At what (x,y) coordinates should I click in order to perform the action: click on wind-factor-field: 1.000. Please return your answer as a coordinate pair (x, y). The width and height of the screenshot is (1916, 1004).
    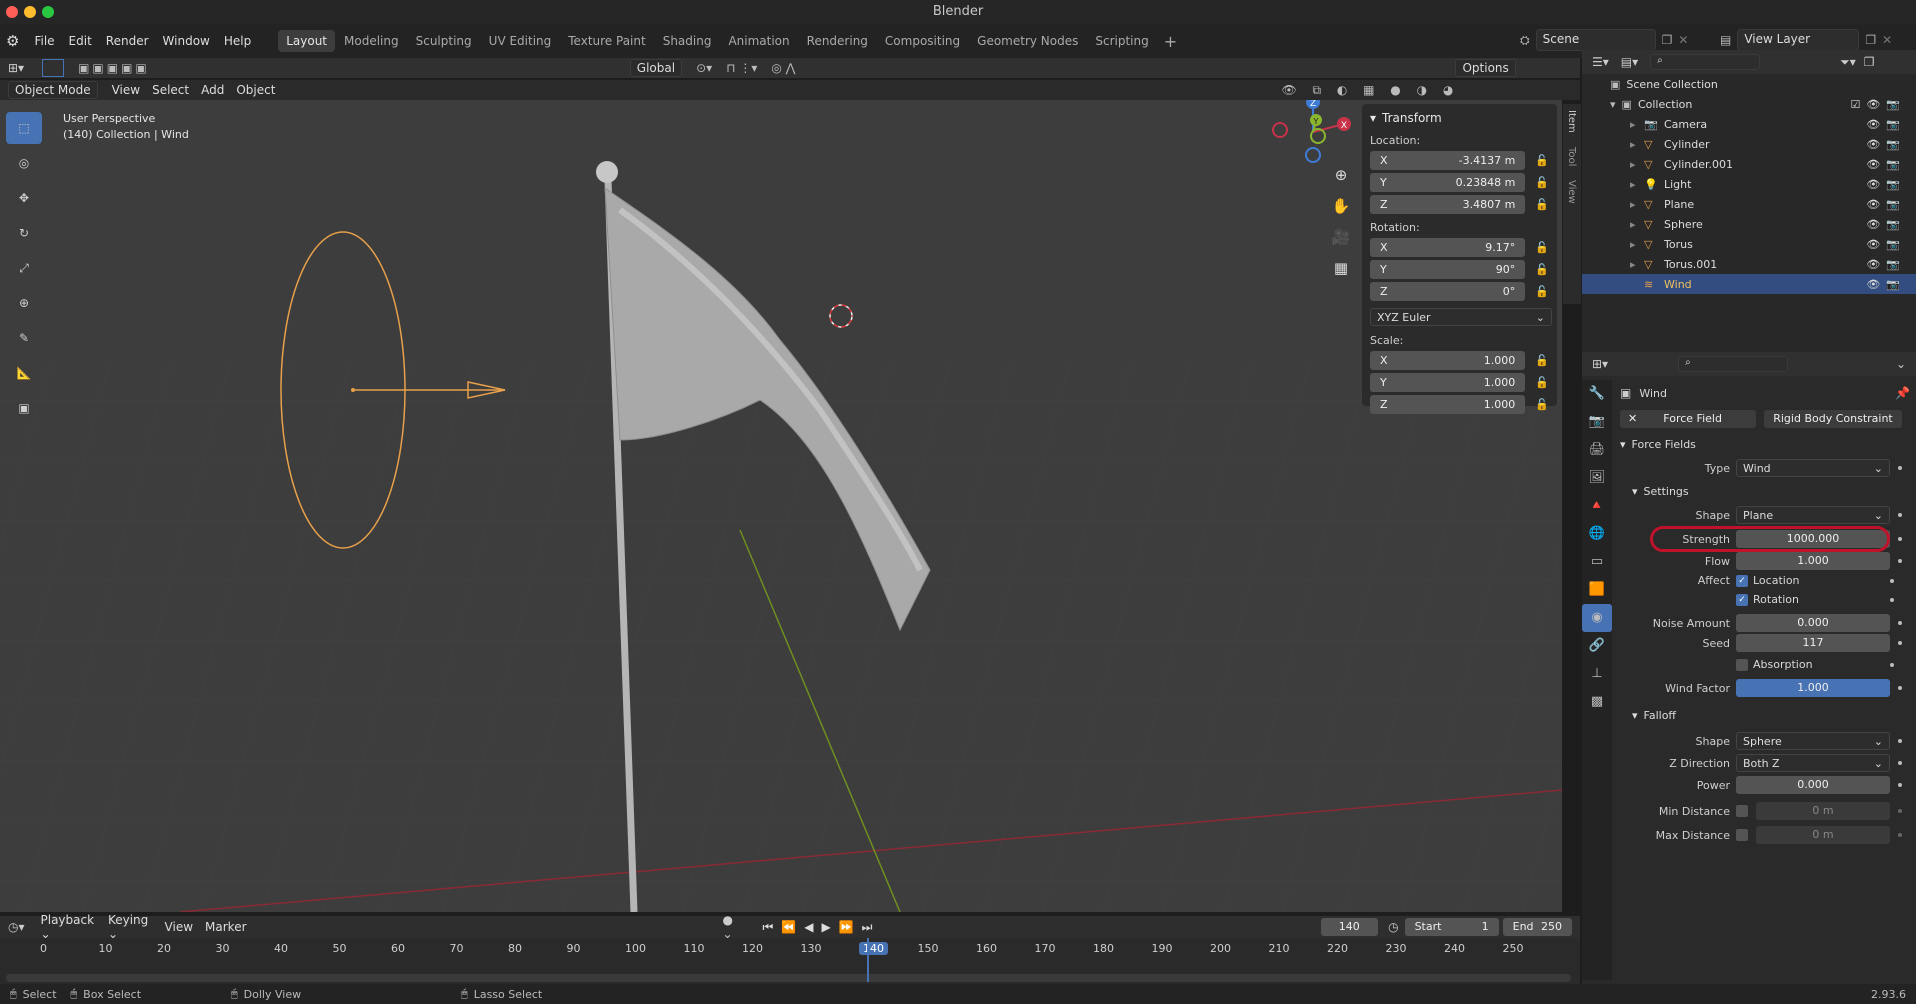
    Looking at the image, I should click on (1813, 688).